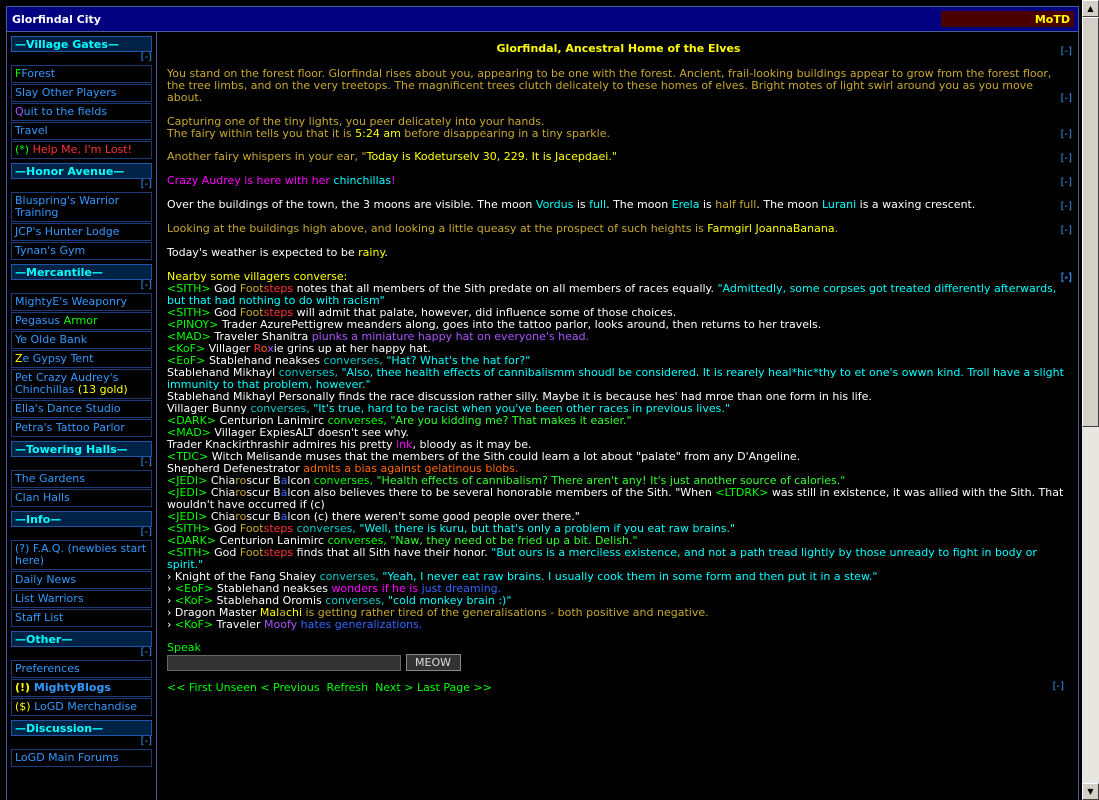 This screenshot has width=1099, height=800. What do you see at coordinates (81, 498) in the screenshot?
I see `nav-clan-halls: Clan Halls` at bounding box center [81, 498].